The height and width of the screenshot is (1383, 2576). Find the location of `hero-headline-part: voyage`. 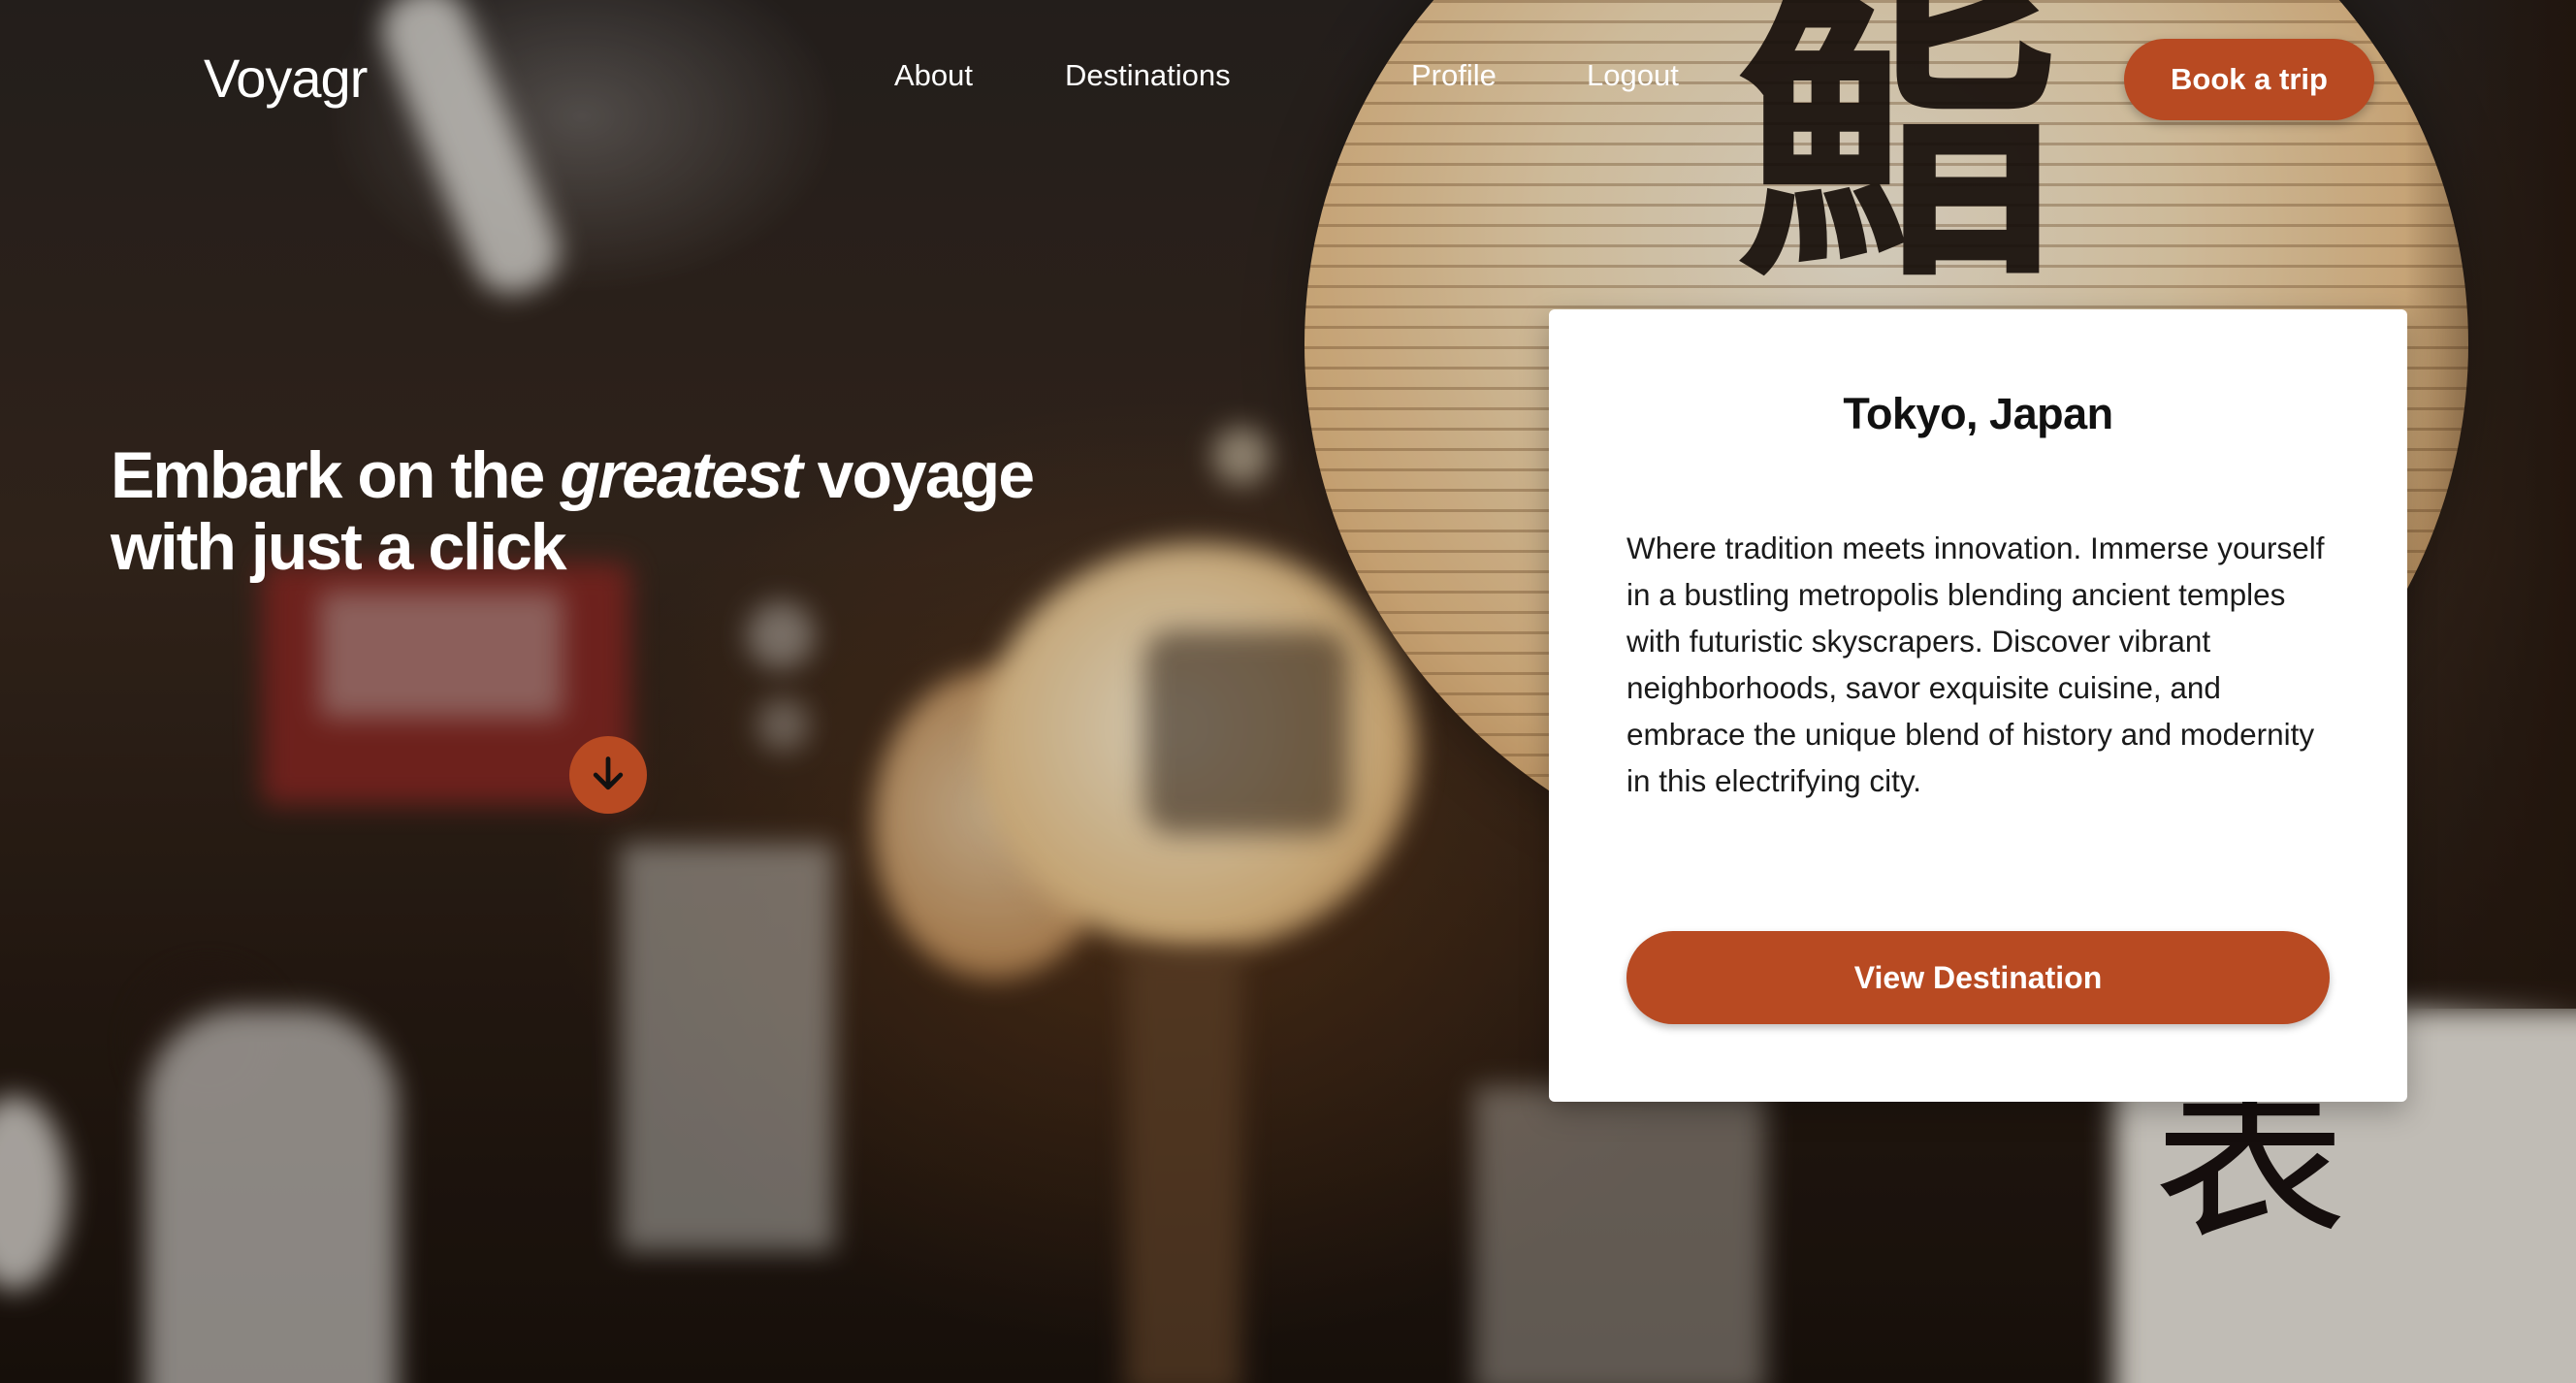

hero-headline-part: voyage is located at coordinates (917, 475).